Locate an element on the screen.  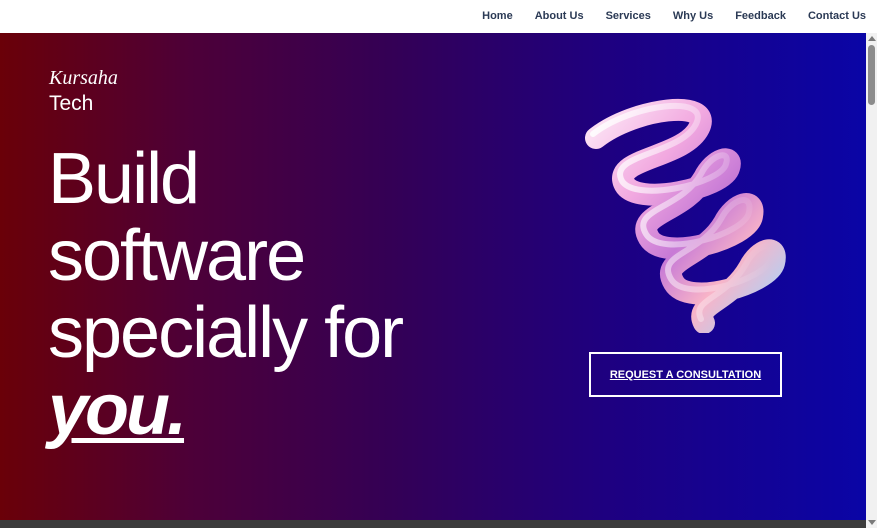
vertical-scrollbar is located at coordinates (871, 280).